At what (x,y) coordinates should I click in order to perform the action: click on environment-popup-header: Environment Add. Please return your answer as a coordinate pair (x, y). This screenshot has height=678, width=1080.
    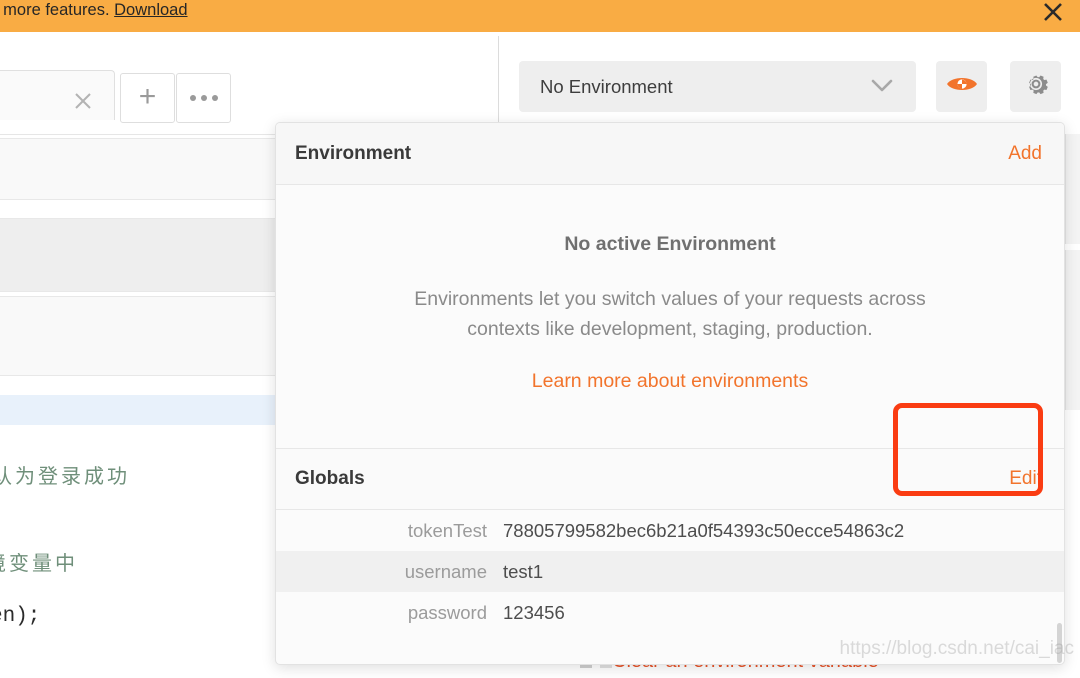
    Looking at the image, I should click on (670, 154).